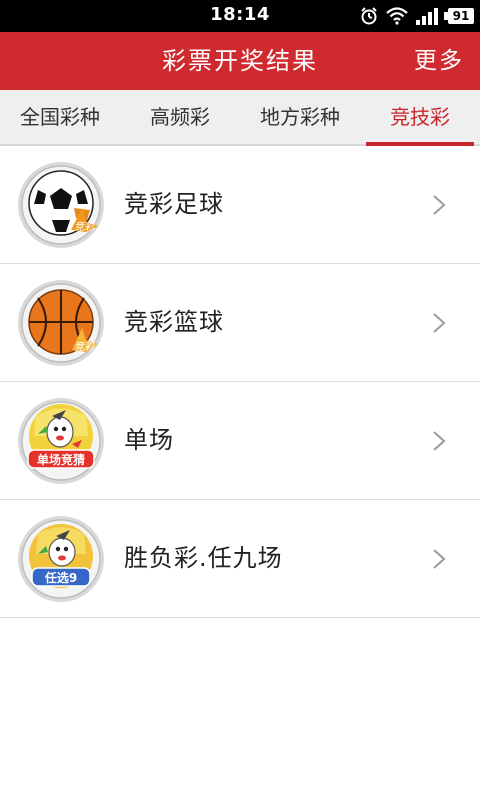 The image size is (480, 800). What do you see at coordinates (85, 347) in the screenshot?
I see `basketball-badge-text: 竞彩` at bounding box center [85, 347].